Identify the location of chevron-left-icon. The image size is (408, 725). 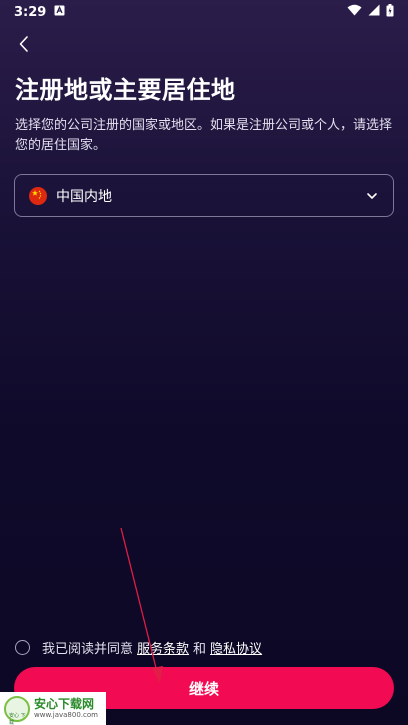
(24, 46).